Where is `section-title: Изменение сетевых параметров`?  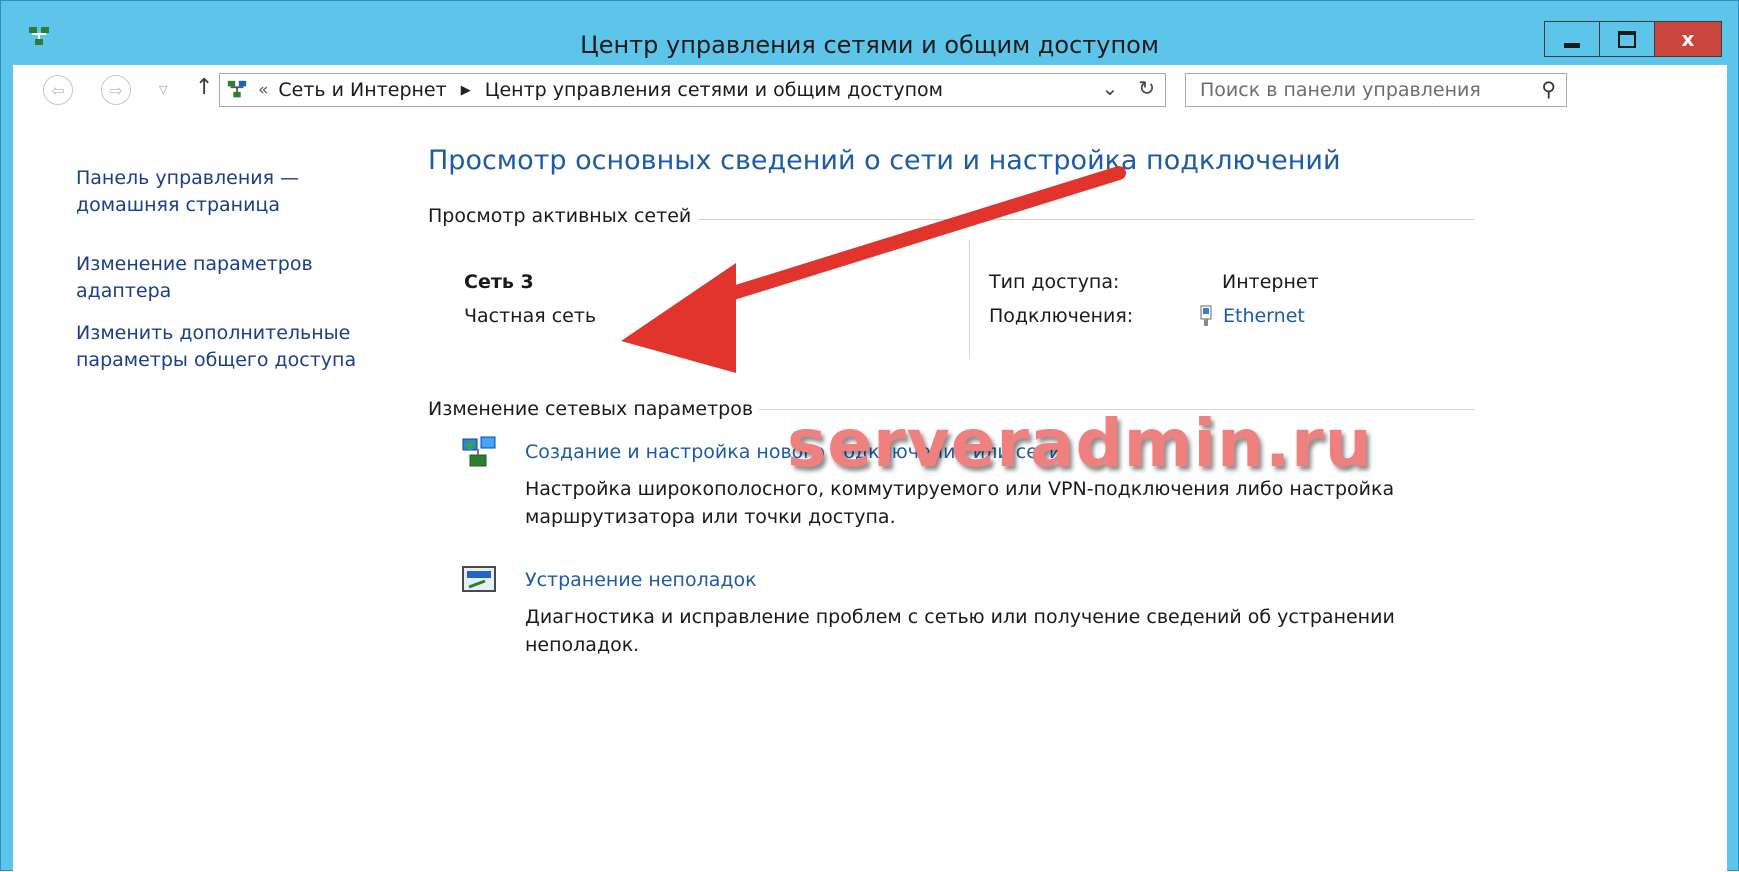 section-title: Изменение сетевых параметров is located at coordinates (591, 409).